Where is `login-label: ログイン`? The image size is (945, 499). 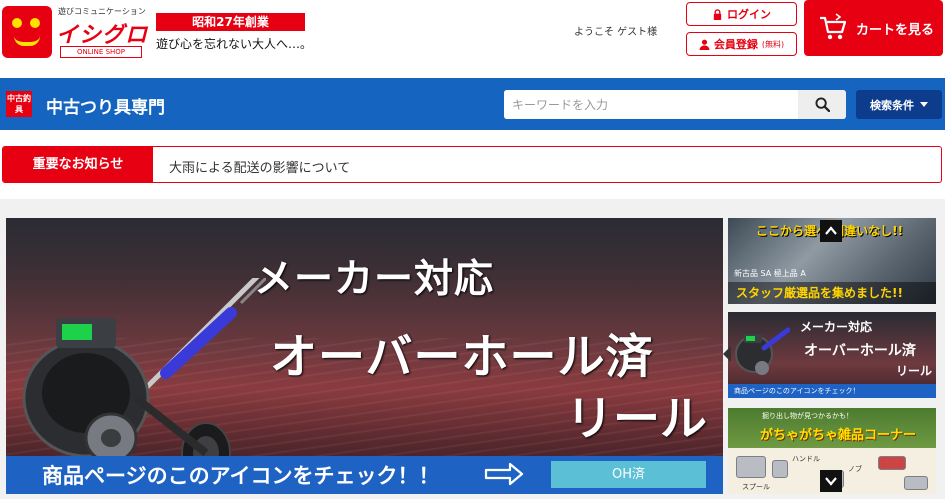
login-label: ログイン is located at coordinates (749, 14).